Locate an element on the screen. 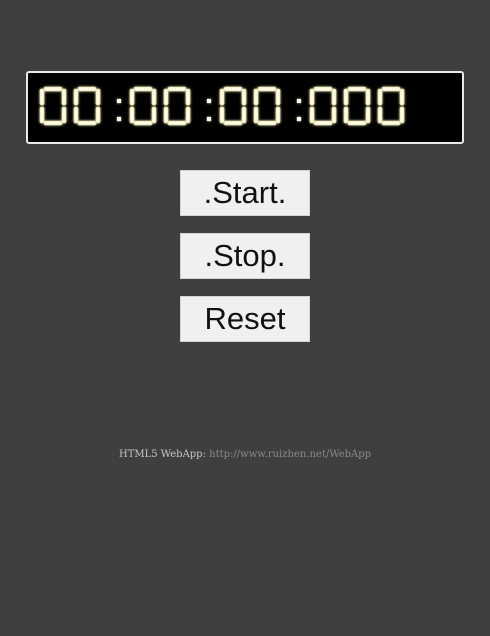 The height and width of the screenshot is (636, 490). time-readout is located at coordinates (222, 106).